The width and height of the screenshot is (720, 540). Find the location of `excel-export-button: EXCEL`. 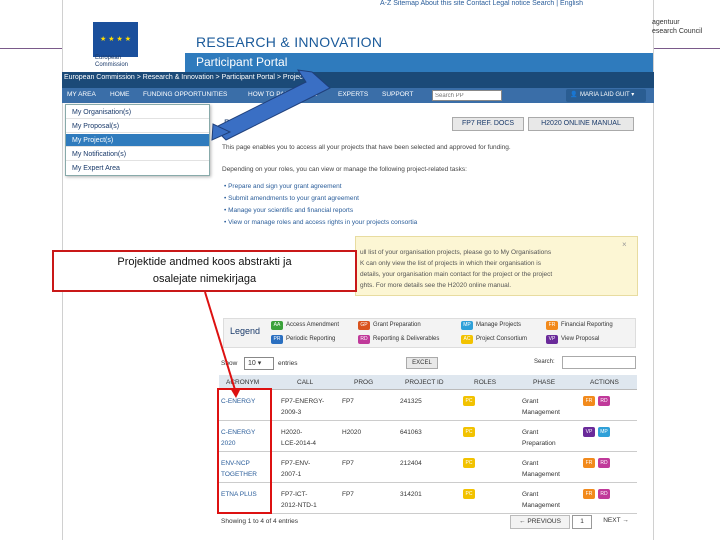

excel-export-button: EXCEL is located at coordinates (422, 363).